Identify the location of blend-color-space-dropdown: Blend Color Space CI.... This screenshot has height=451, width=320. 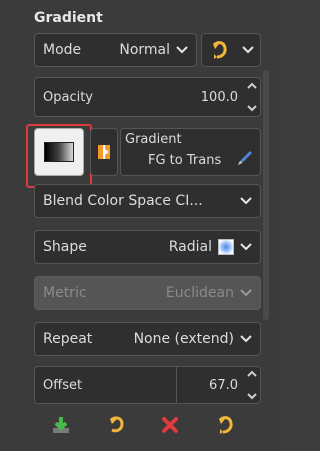
(147, 201).